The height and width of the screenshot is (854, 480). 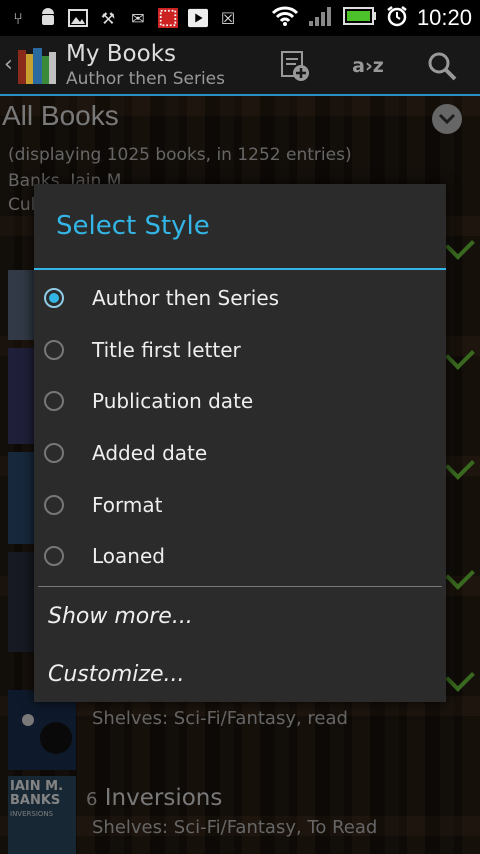 What do you see at coordinates (444, 17) in the screenshot?
I see `status-time: 10:20` at bounding box center [444, 17].